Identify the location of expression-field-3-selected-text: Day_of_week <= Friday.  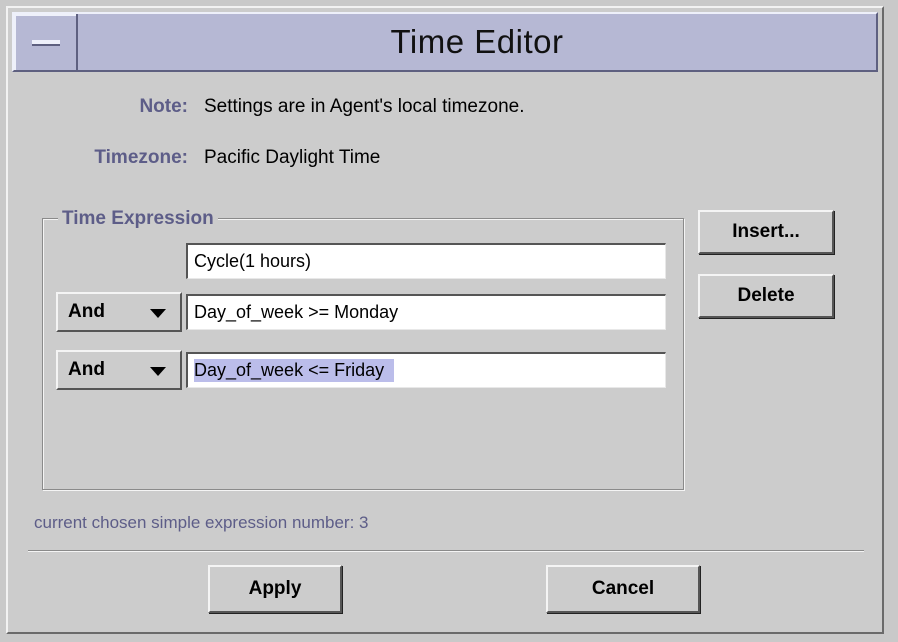
(294, 370).